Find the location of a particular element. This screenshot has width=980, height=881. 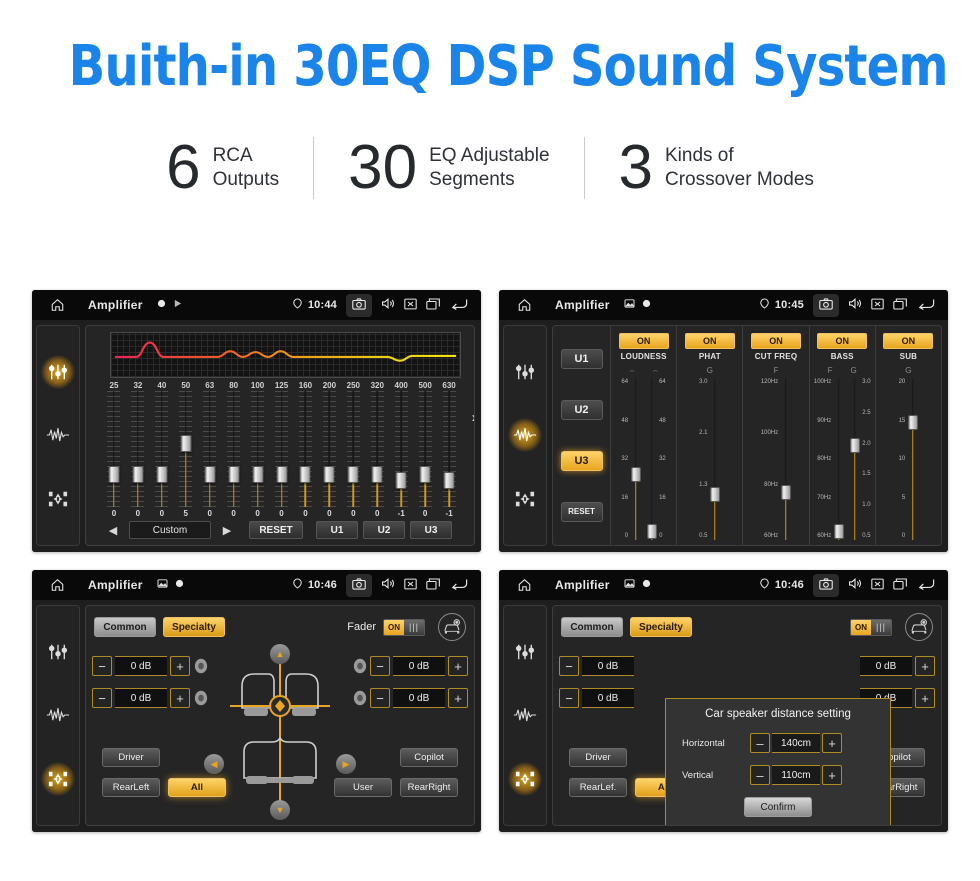

car-settings-icon is located at coordinates (919, 627).